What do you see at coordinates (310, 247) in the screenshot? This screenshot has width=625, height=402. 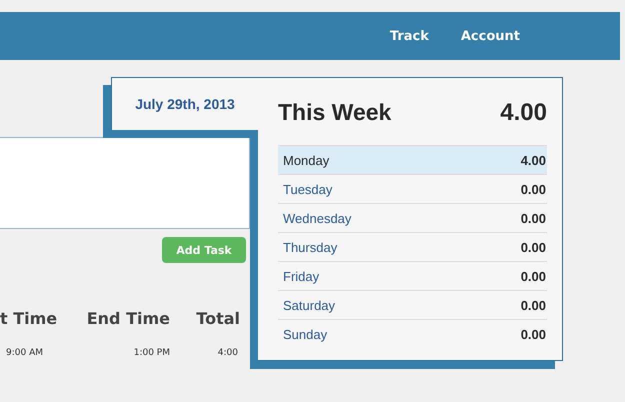 I see `day-name: Thursday` at bounding box center [310, 247].